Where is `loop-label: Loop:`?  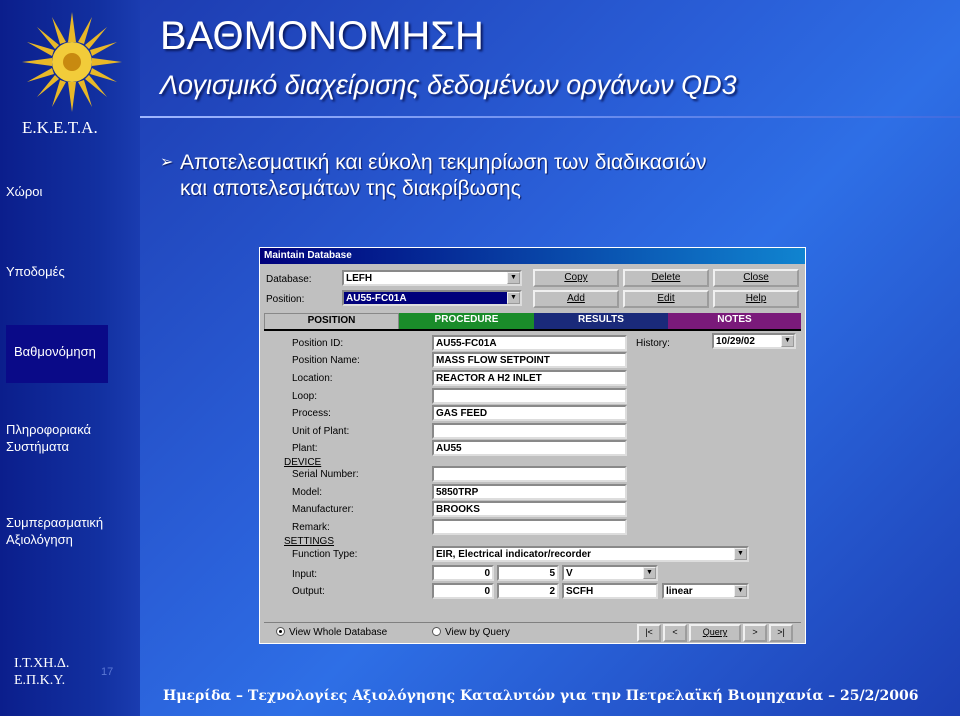 loop-label: Loop: is located at coordinates (305, 396).